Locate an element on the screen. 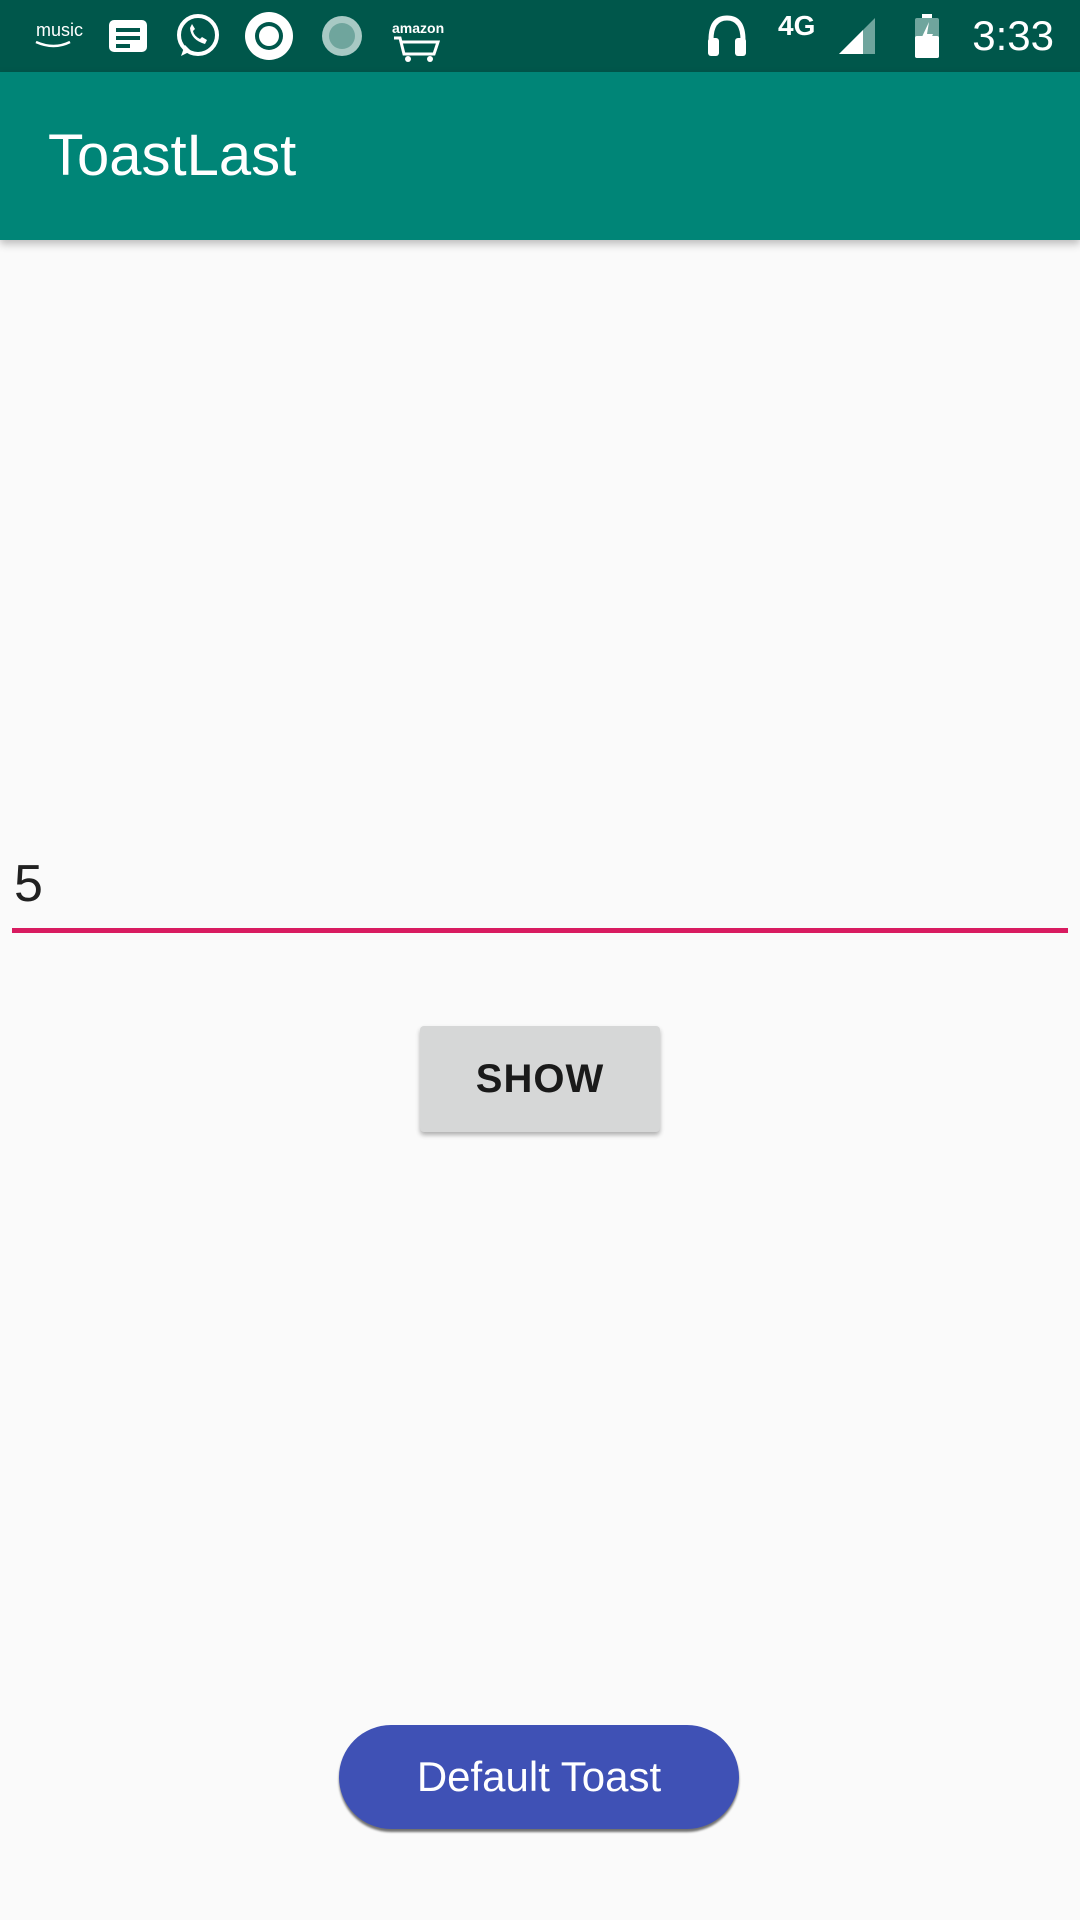 The height and width of the screenshot is (1920, 1080). amazon-shopping-icon: amazon is located at coordinates (418, 28).